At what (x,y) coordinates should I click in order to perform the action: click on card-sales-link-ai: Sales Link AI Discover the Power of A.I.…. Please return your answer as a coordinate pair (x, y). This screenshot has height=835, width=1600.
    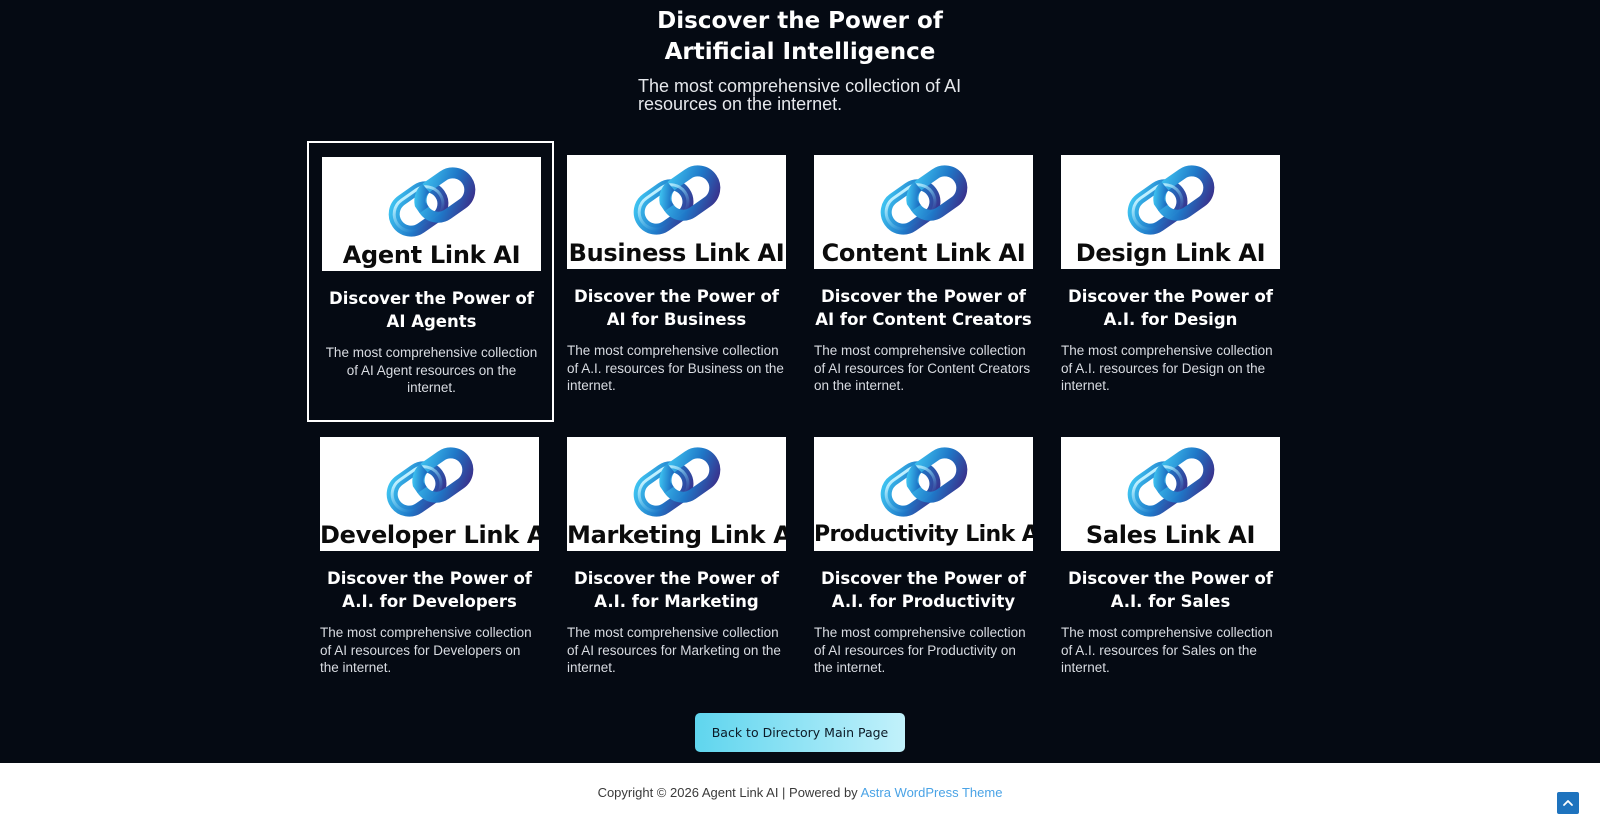
    Looking at the image, I should click on (1184, 577).